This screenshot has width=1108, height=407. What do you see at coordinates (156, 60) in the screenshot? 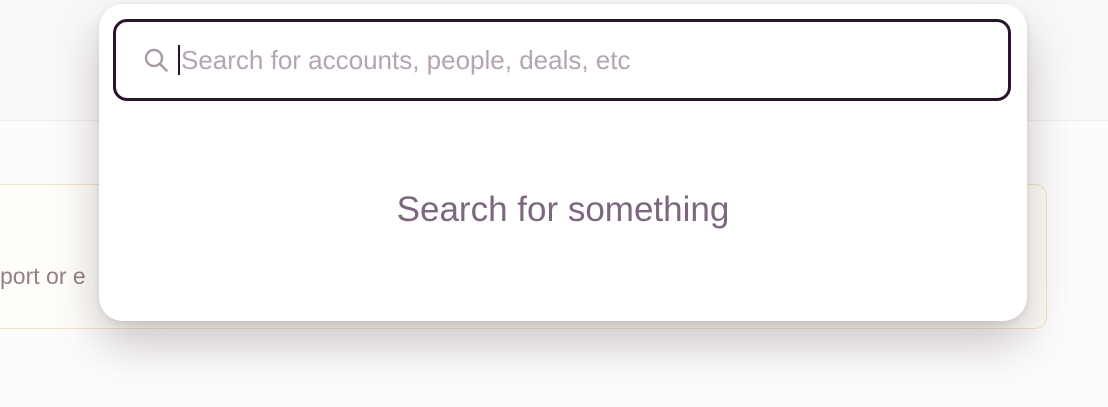
I see `search-icon` at bounding box center [156, 60].